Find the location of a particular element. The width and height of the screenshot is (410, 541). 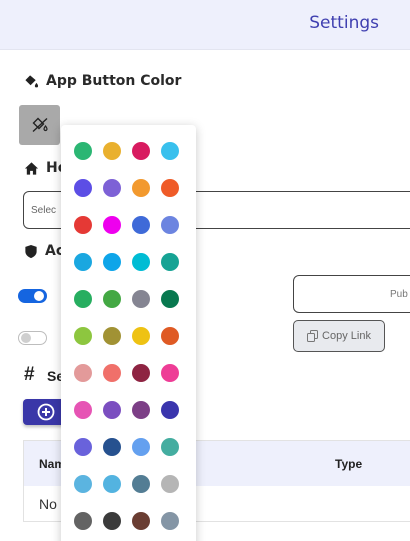

shield-icon is located at coordinates (31, 251).